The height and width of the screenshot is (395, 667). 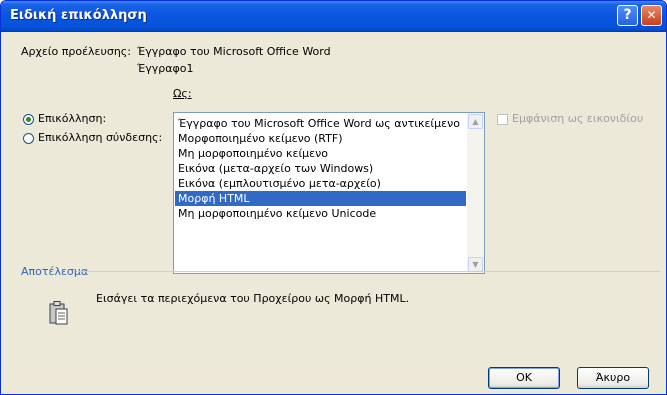 I want to click on close-button: ✕, so click(x=651, y=15).